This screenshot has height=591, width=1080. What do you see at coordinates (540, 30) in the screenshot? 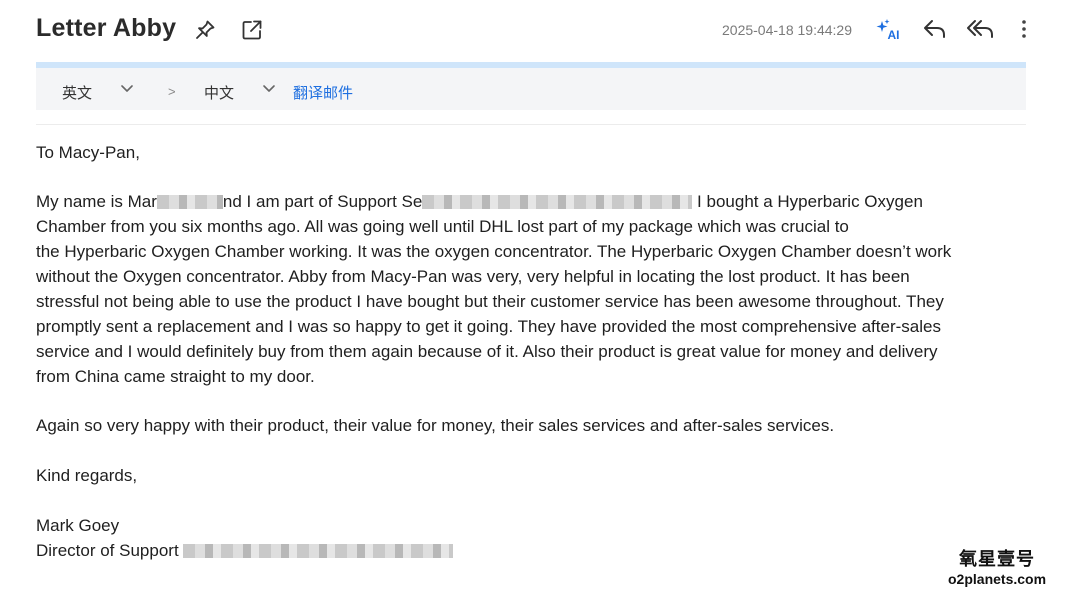
I see `email-header: Letter Abby 2025-04-18 19:44:29 AI` at bounding box center [540, 30].